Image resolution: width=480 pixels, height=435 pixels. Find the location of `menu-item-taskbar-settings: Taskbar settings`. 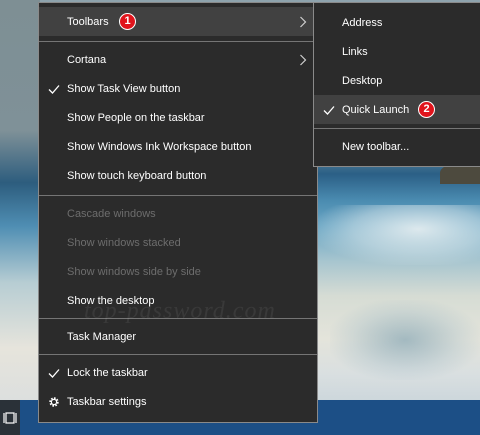

menu-item-taskbar-settings: Taskbar settings is located at coordinates (178, 401).